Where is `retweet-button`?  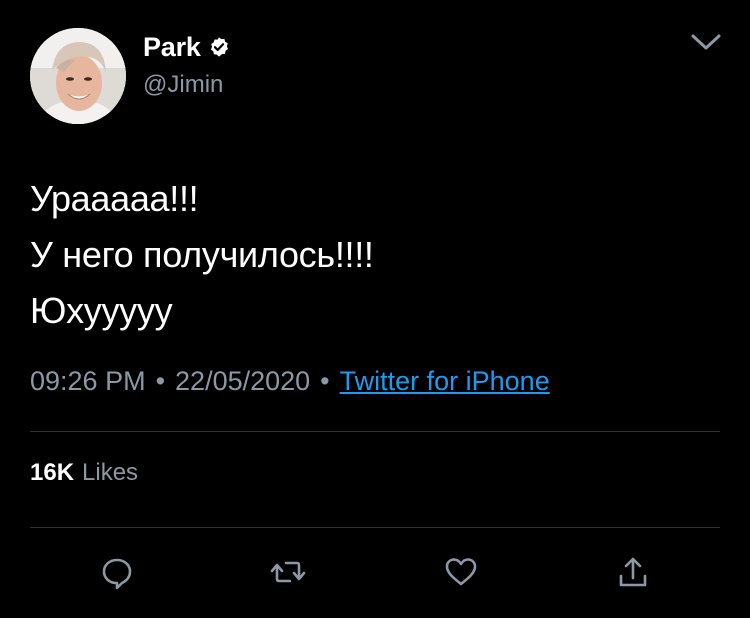
retweet-button is located at coordinates (288, 572).